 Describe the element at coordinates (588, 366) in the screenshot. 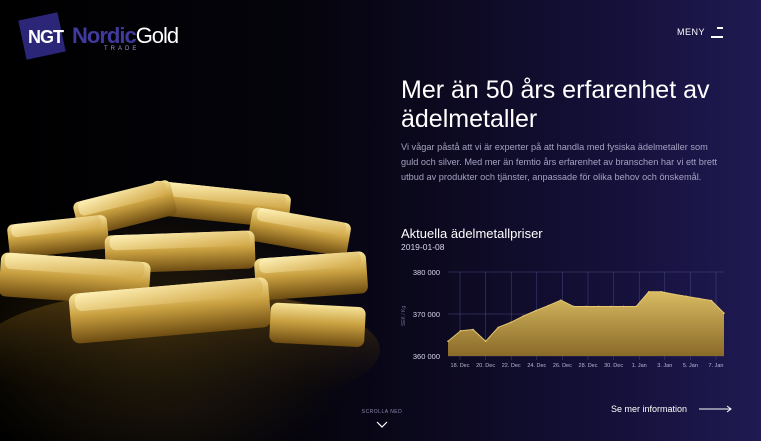

I see `chart-x-tick-label: 28. Dec` at that location.